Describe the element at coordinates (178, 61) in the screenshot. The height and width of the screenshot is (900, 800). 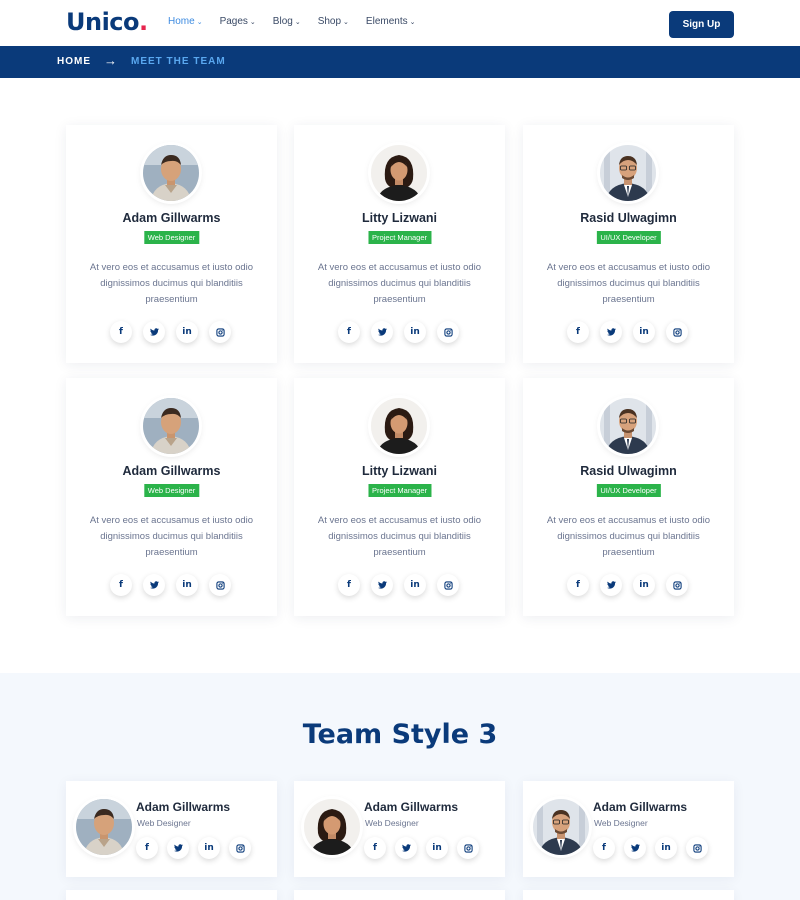
I see `breadcrumb-current: MEET THE TEAM` at that location.